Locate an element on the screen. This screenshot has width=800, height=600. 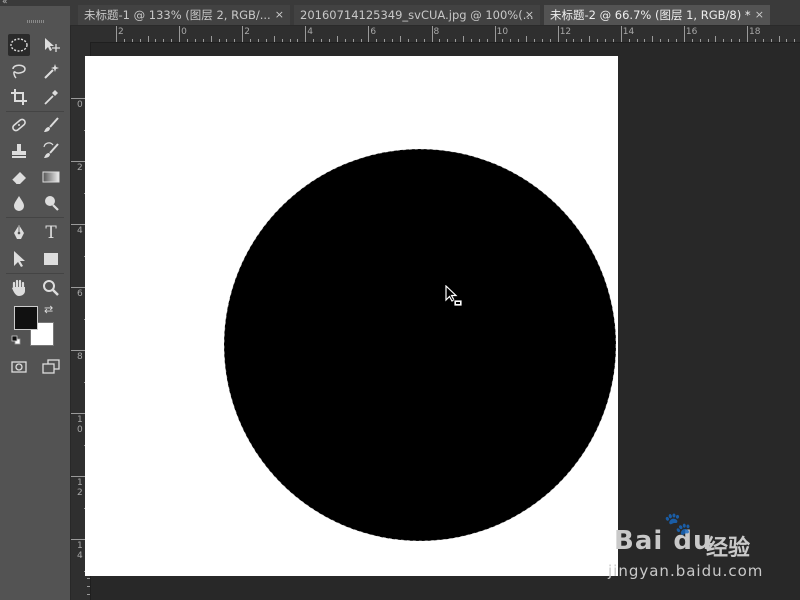
brush-tool is located at coordinates (51, 125).